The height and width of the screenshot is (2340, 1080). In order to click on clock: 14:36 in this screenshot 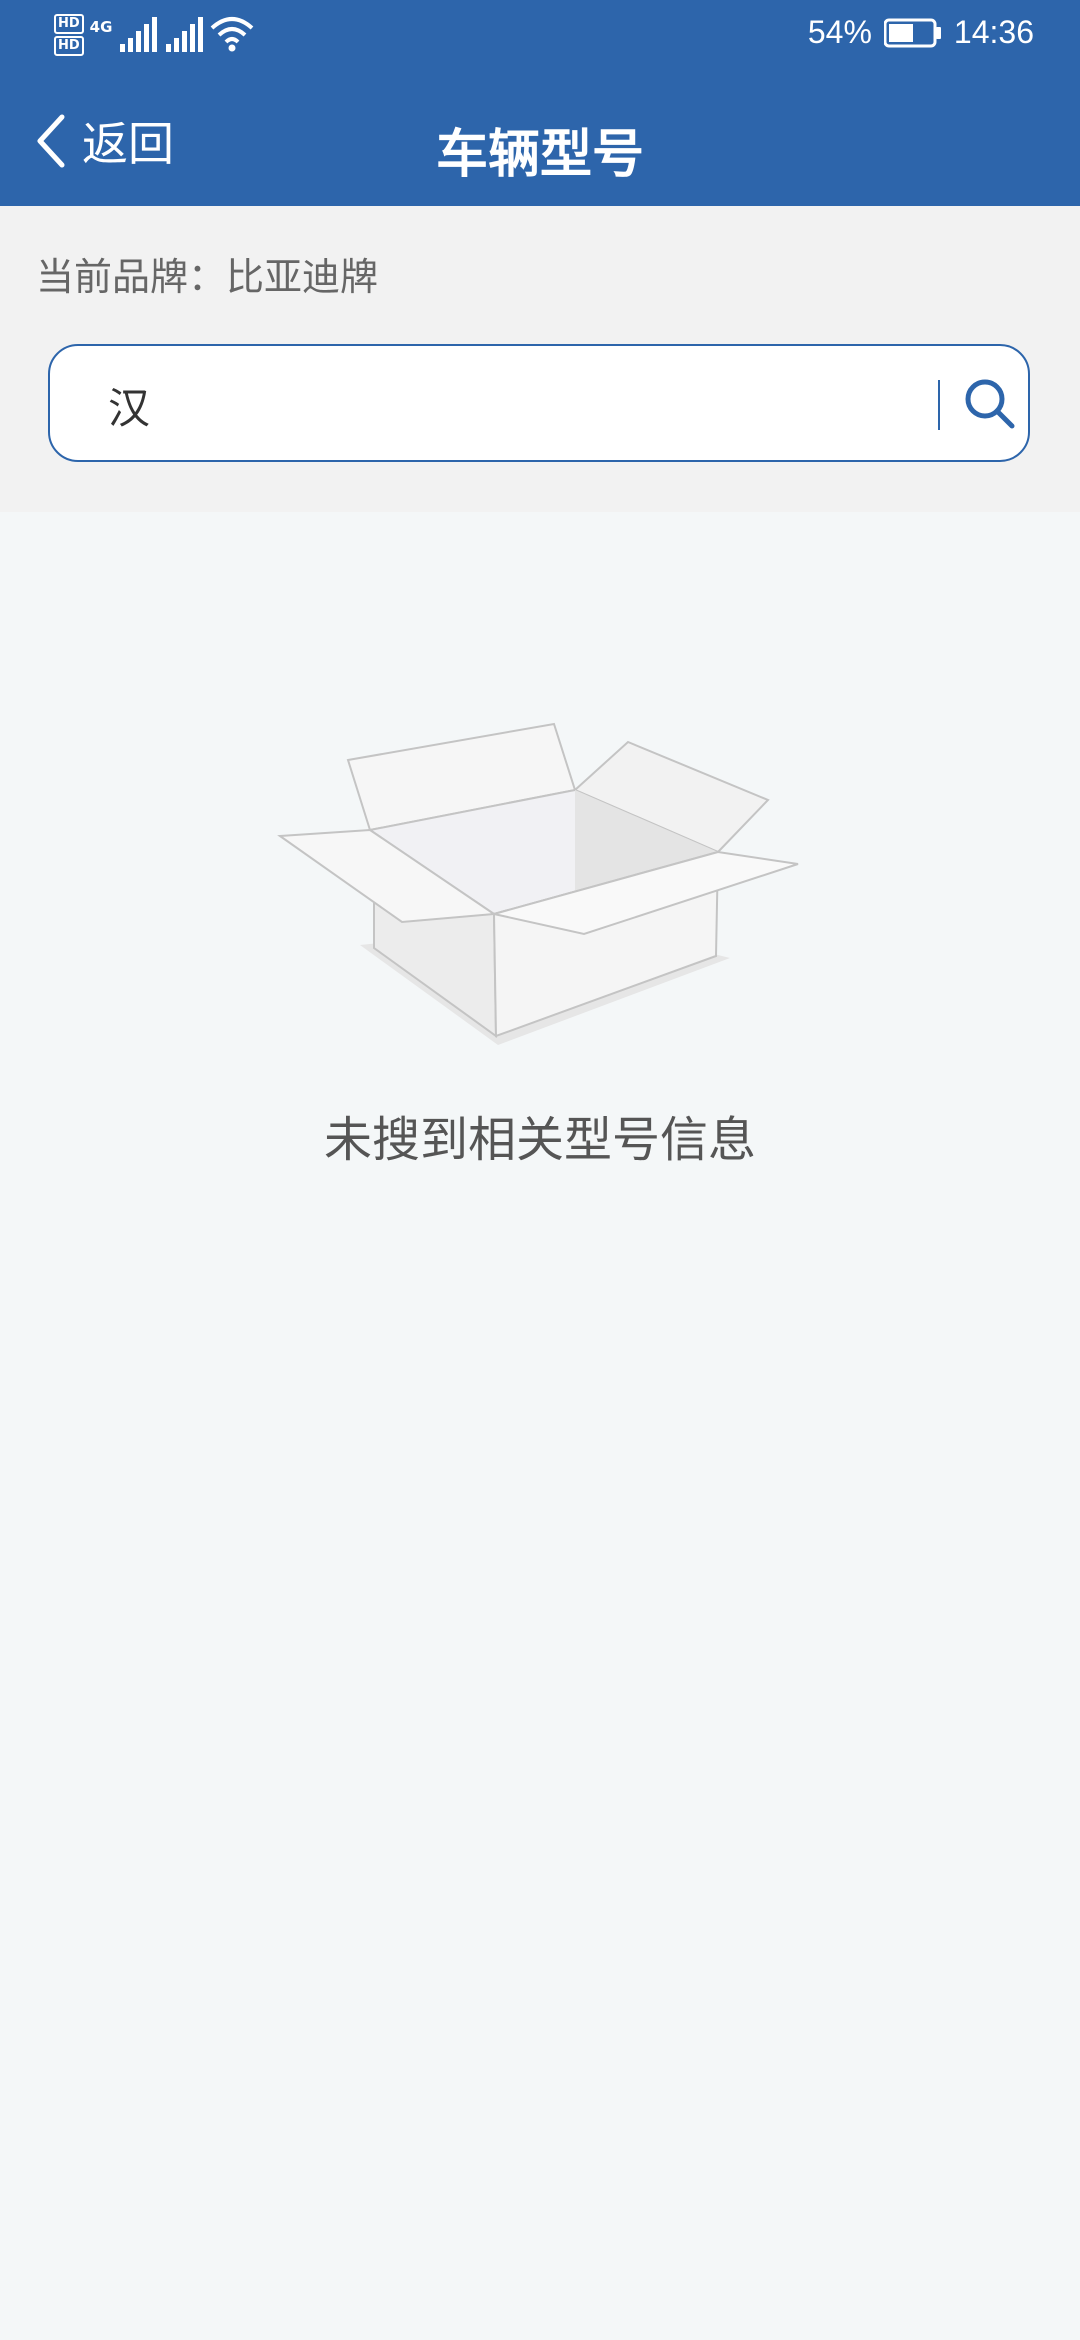, I will do `click(993, 32)`.